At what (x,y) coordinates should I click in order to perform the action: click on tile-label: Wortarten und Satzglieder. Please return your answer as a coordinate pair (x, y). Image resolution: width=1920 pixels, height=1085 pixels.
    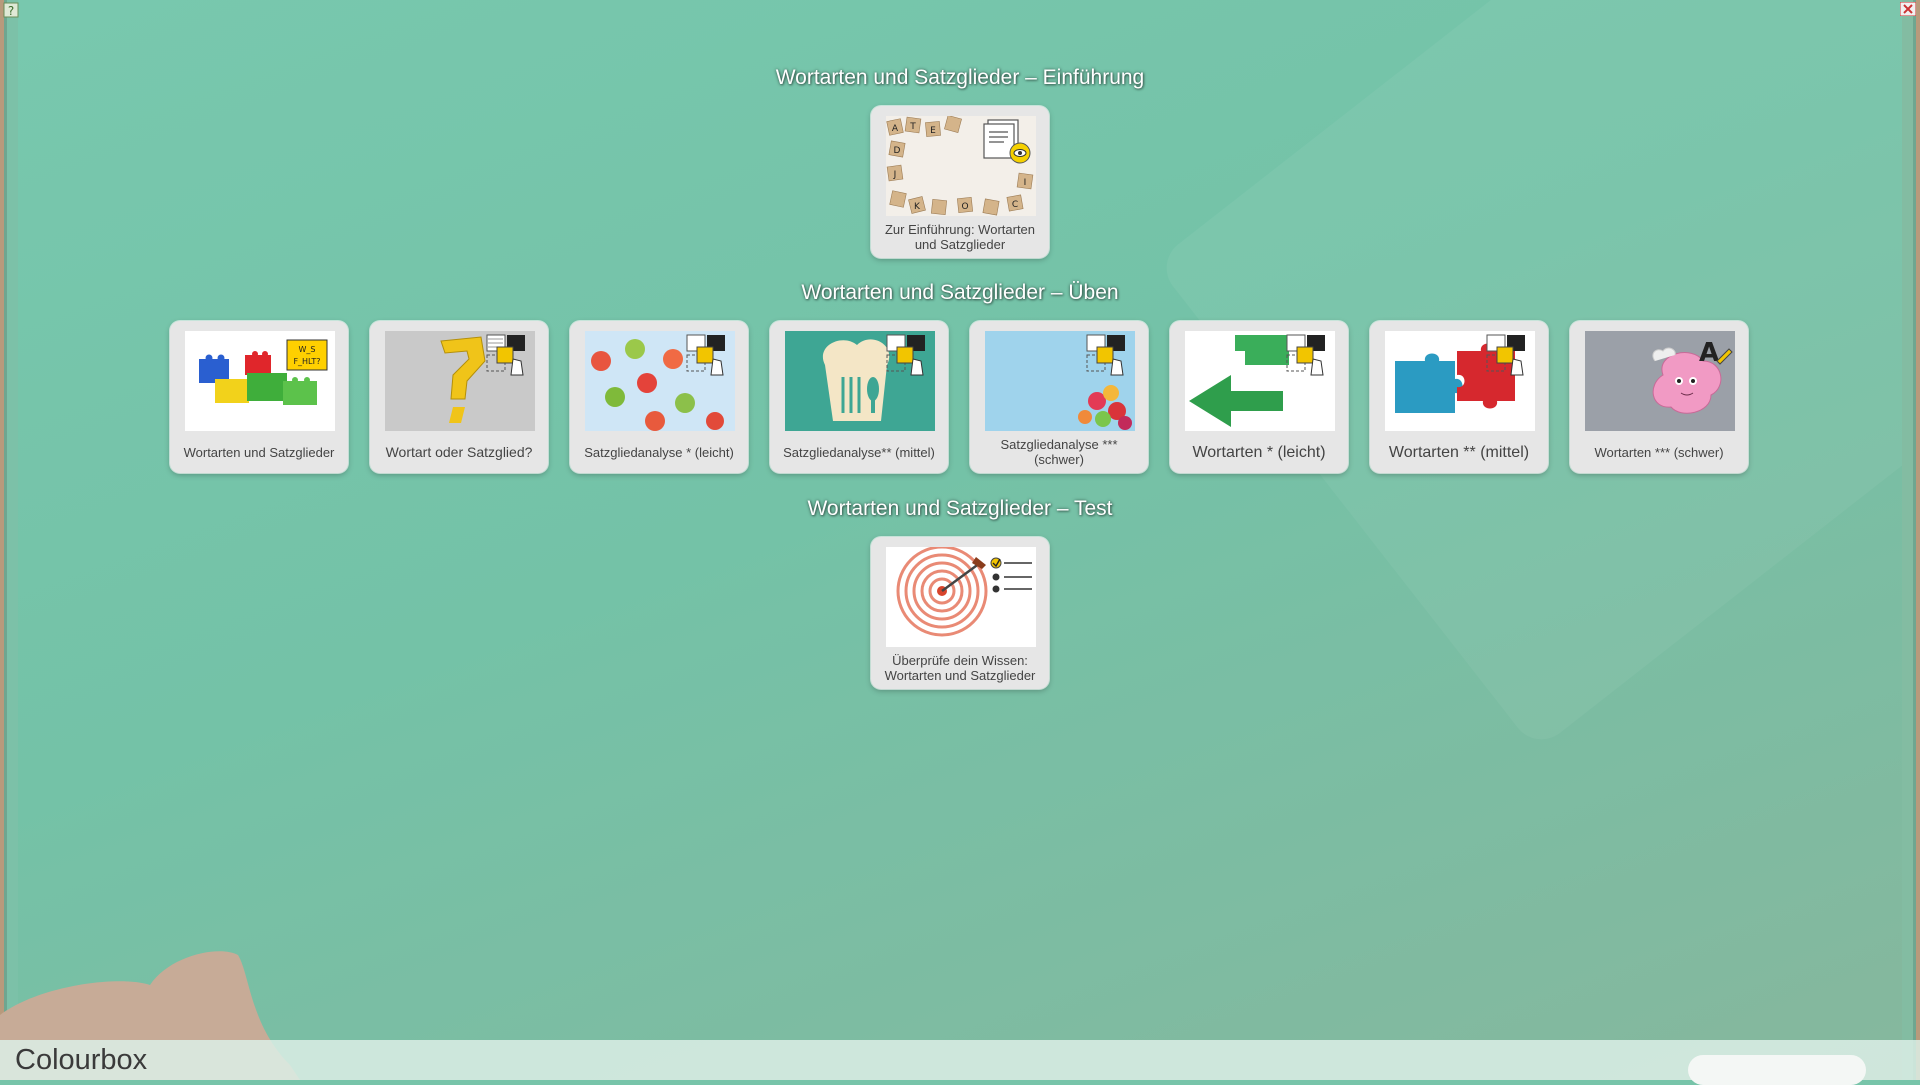
    Looking at the image, I should click on (259, 452).